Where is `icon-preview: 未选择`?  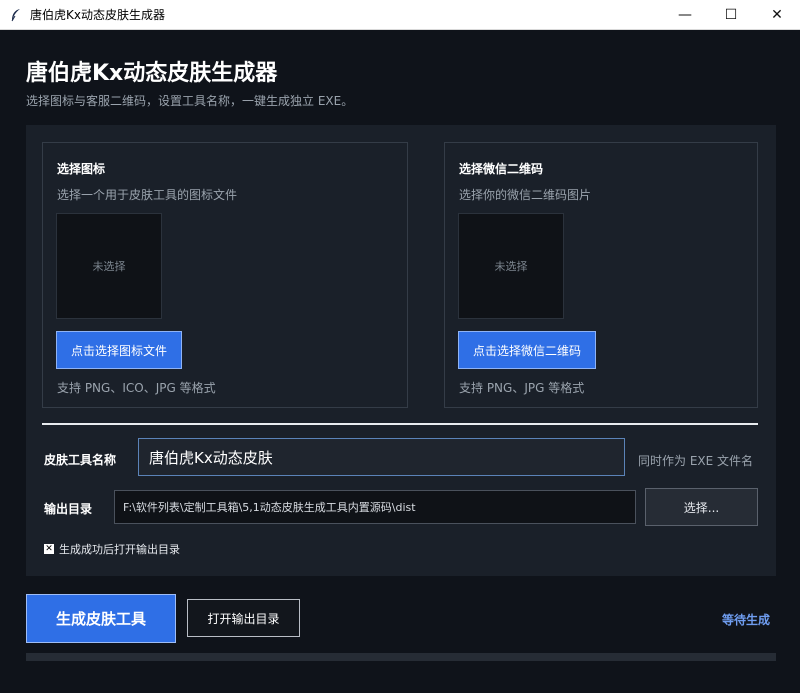 icon-preview: 未选择 is located at coordinates (109, 266).